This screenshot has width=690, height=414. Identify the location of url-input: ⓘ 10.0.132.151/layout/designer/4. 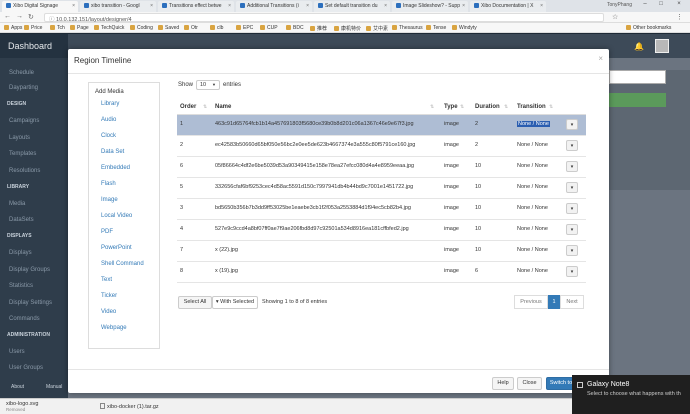
(324, 18).